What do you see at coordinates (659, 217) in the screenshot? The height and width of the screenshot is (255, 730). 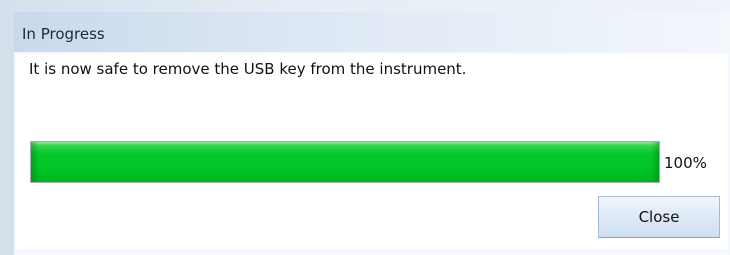 I see `close-button: Close` at bounding box center [659, 217].